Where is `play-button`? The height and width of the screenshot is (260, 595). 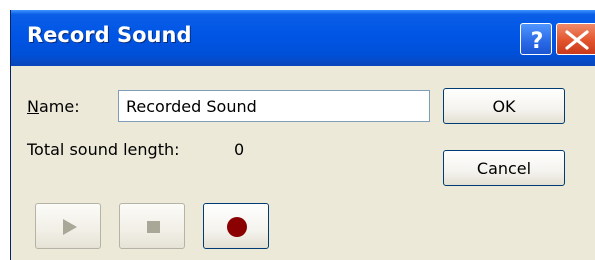 play-button is located at coordinates (68, 226).